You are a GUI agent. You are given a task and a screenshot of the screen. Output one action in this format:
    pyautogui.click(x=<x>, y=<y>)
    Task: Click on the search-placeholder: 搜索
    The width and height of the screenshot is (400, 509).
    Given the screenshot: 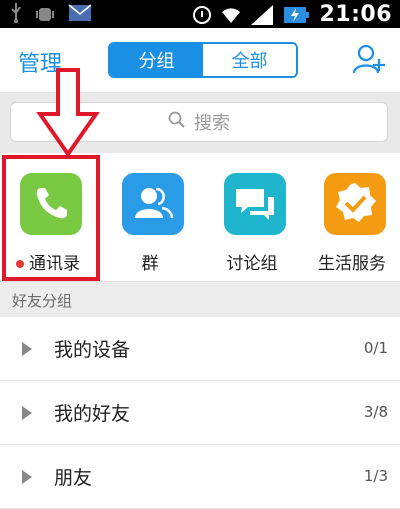 What is the action you would take?
    pyautogui.click(x=212, y=123)
    